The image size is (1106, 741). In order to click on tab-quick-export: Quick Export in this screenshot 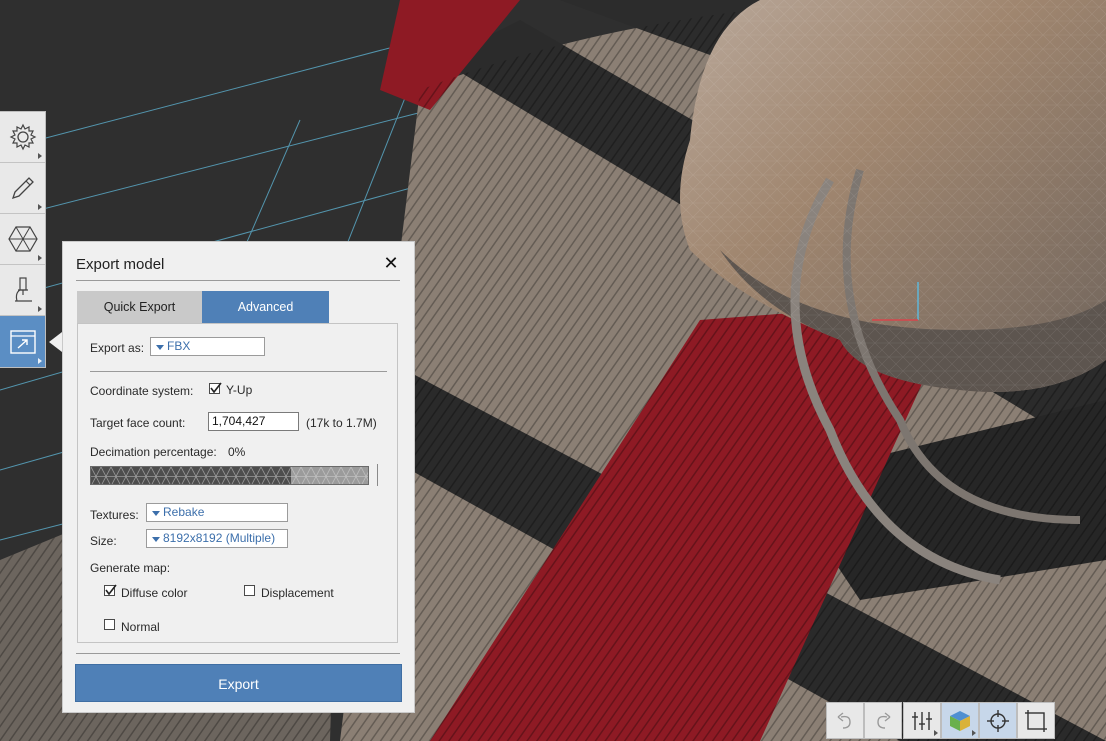, I will do `click(139, 307)`.